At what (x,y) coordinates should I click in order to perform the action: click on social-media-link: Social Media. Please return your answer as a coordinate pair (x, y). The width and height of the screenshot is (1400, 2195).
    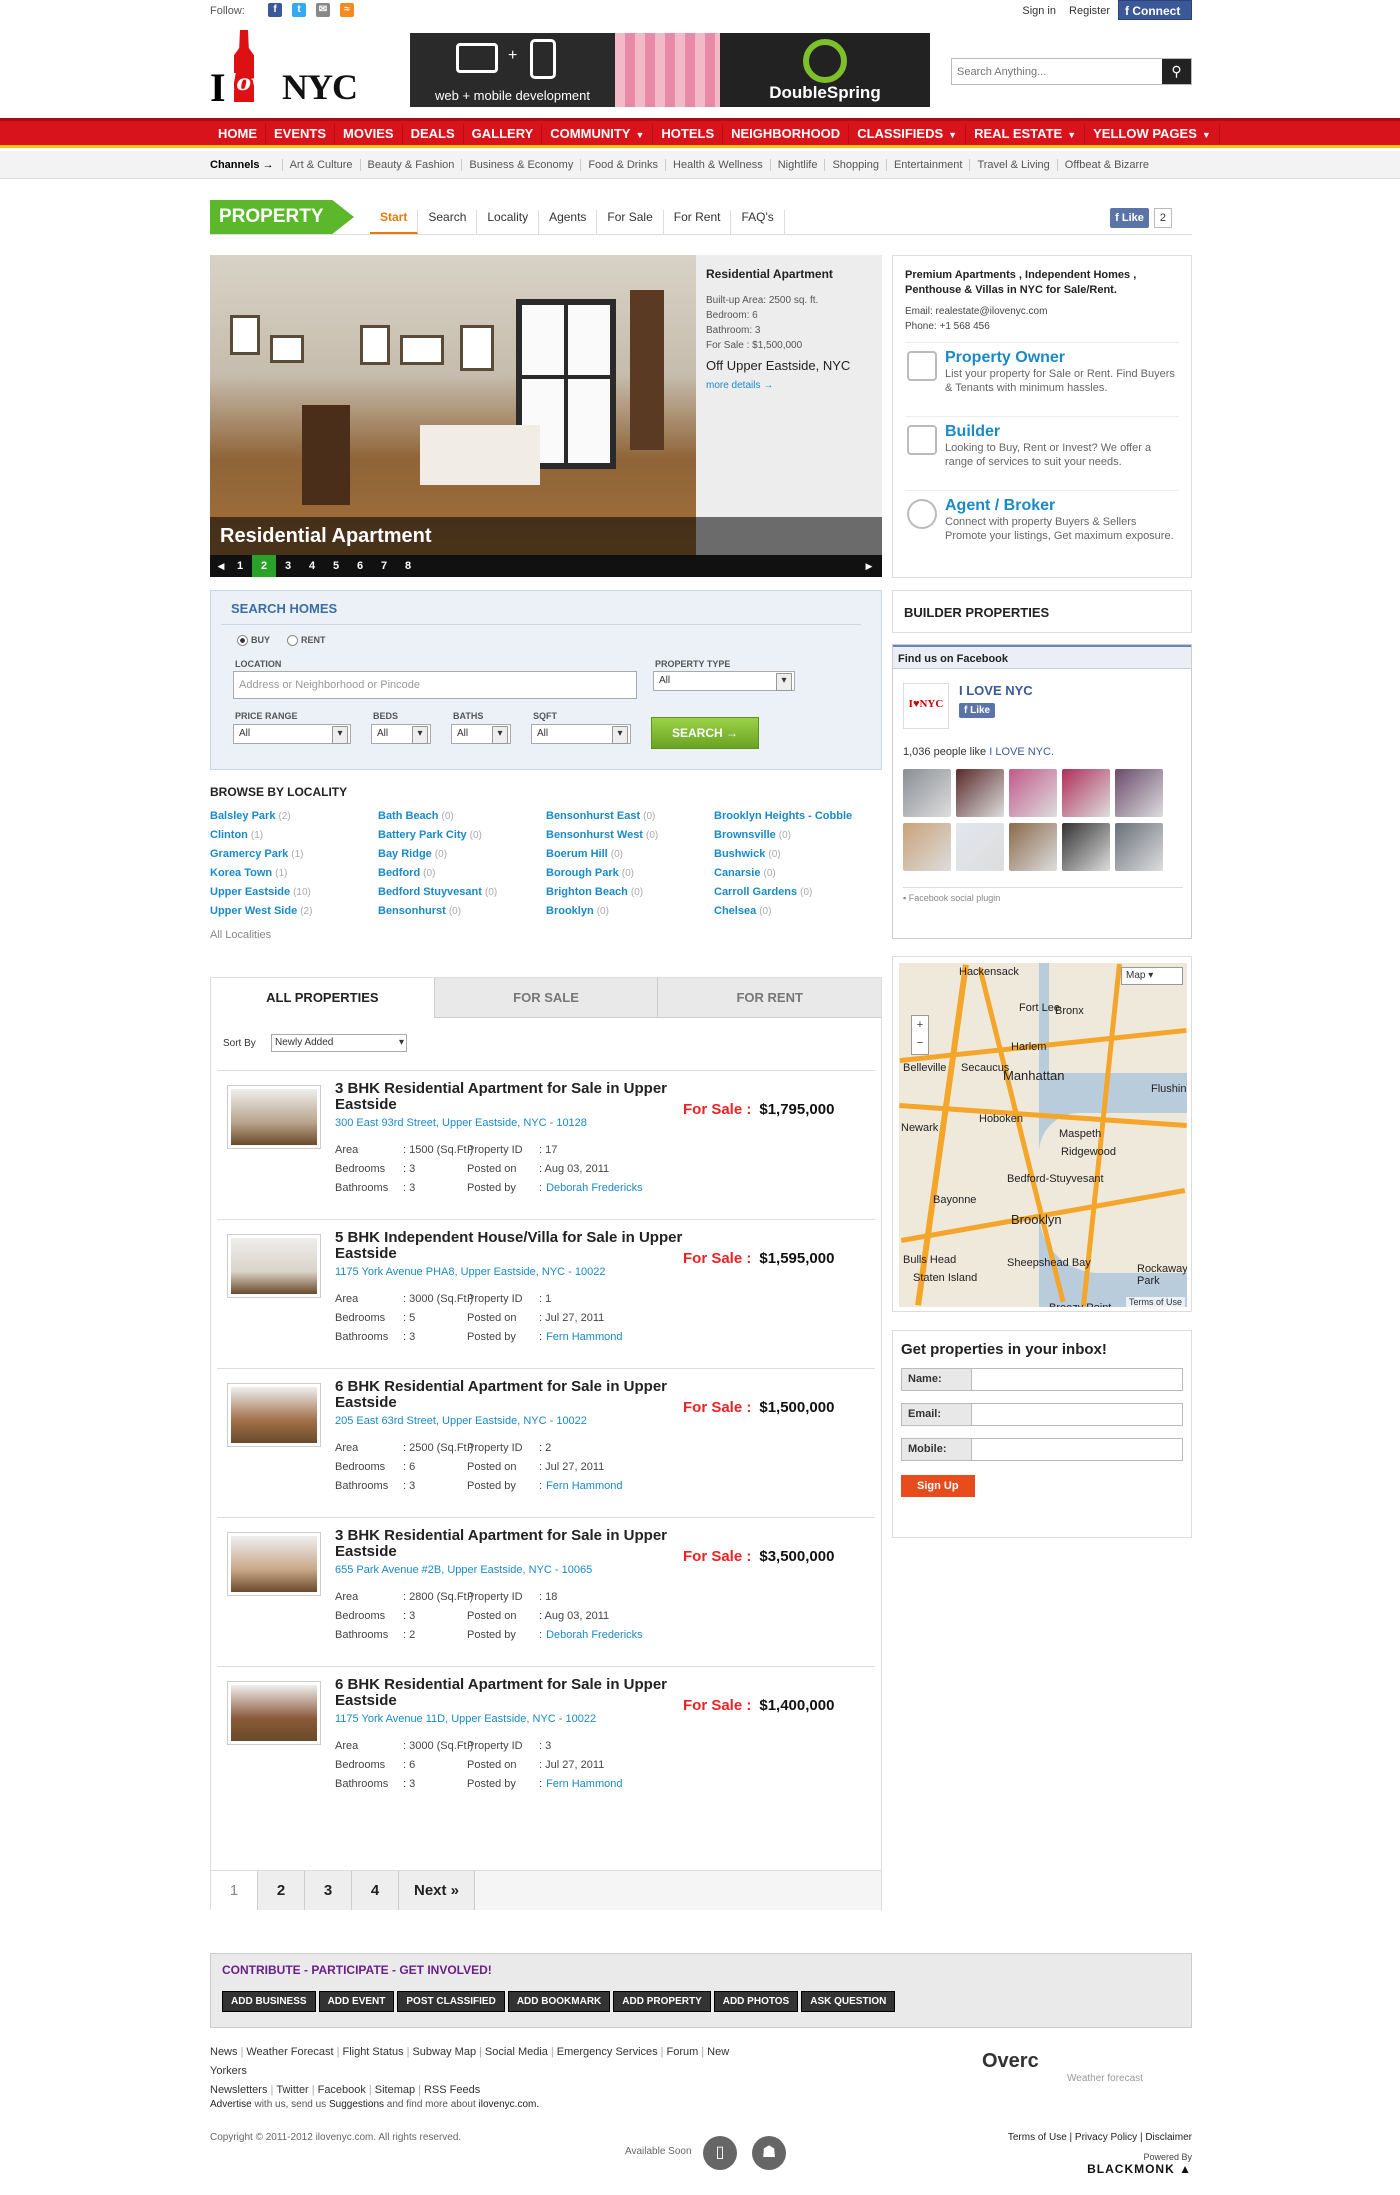
    Looking at the image, I should click on (516, 2052).